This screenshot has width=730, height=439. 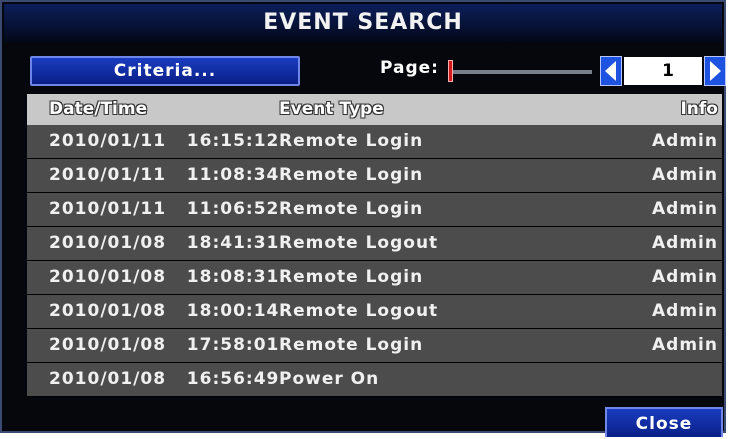 I want to click on table-row: 2010/01/11 11:08:34 Remote Login Admin, so click(x=374, y=176).